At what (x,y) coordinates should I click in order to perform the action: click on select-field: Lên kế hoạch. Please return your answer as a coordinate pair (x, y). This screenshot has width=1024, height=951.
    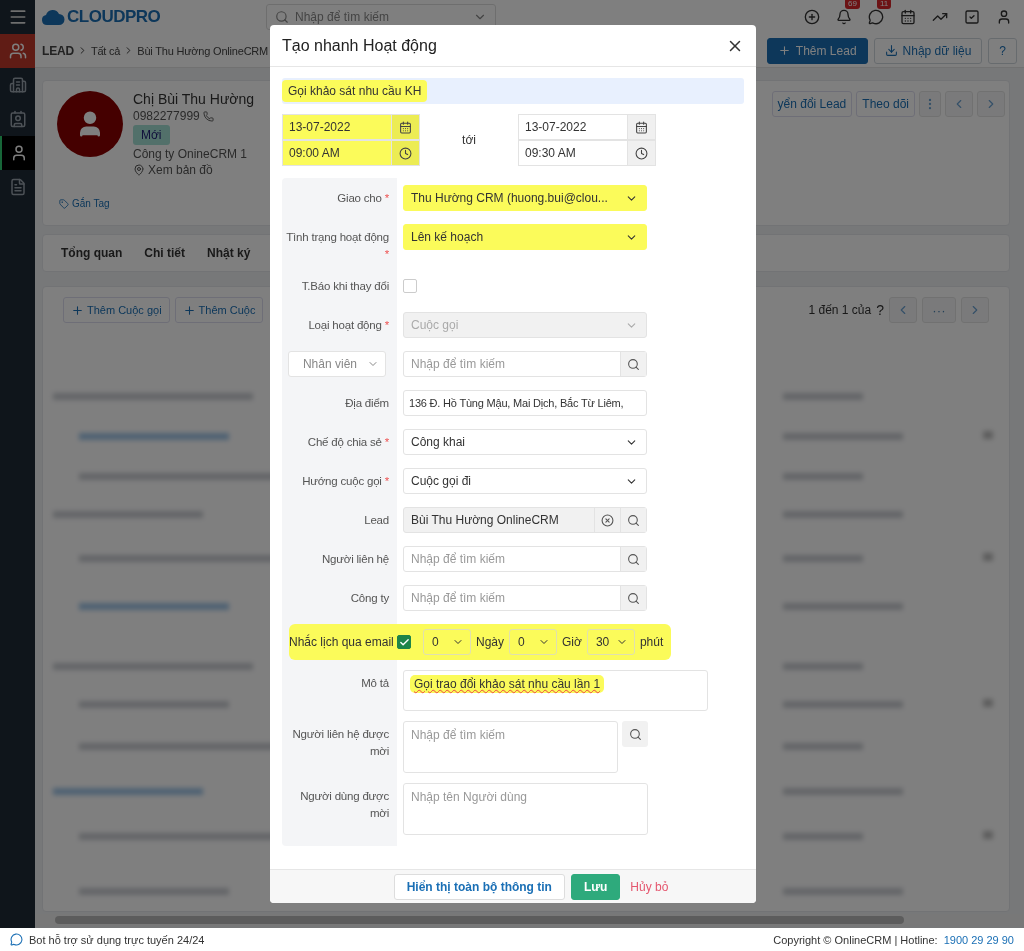
    Looking at the image, I should click on (525, 237).